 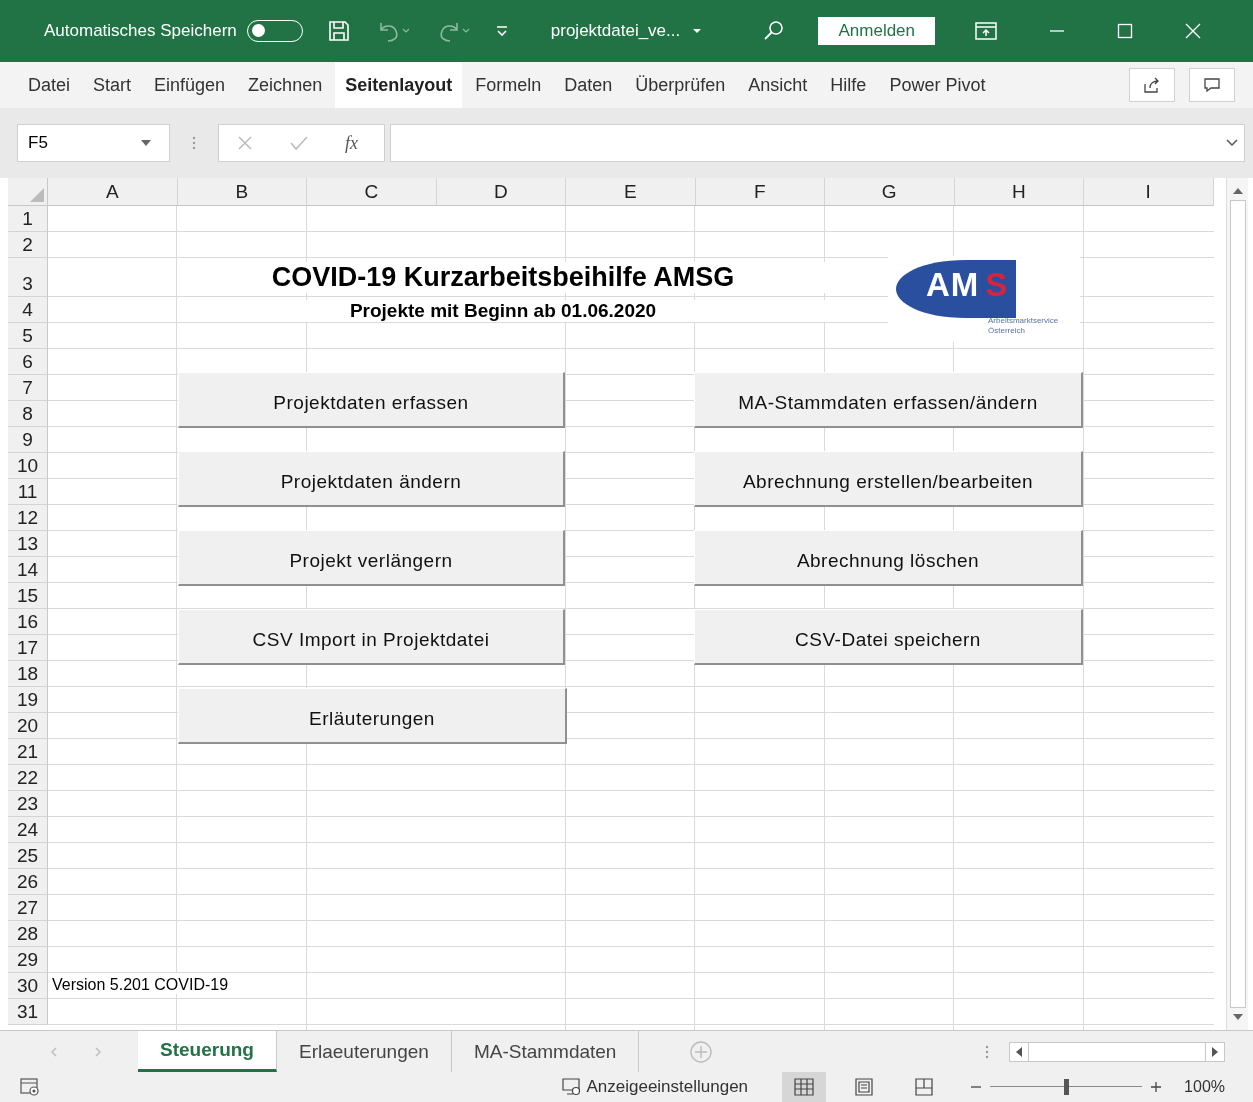 What do you see at coordinates (28, 960) in the screenshot?
I see `row-header: 29` at bounding box center [28, 960].